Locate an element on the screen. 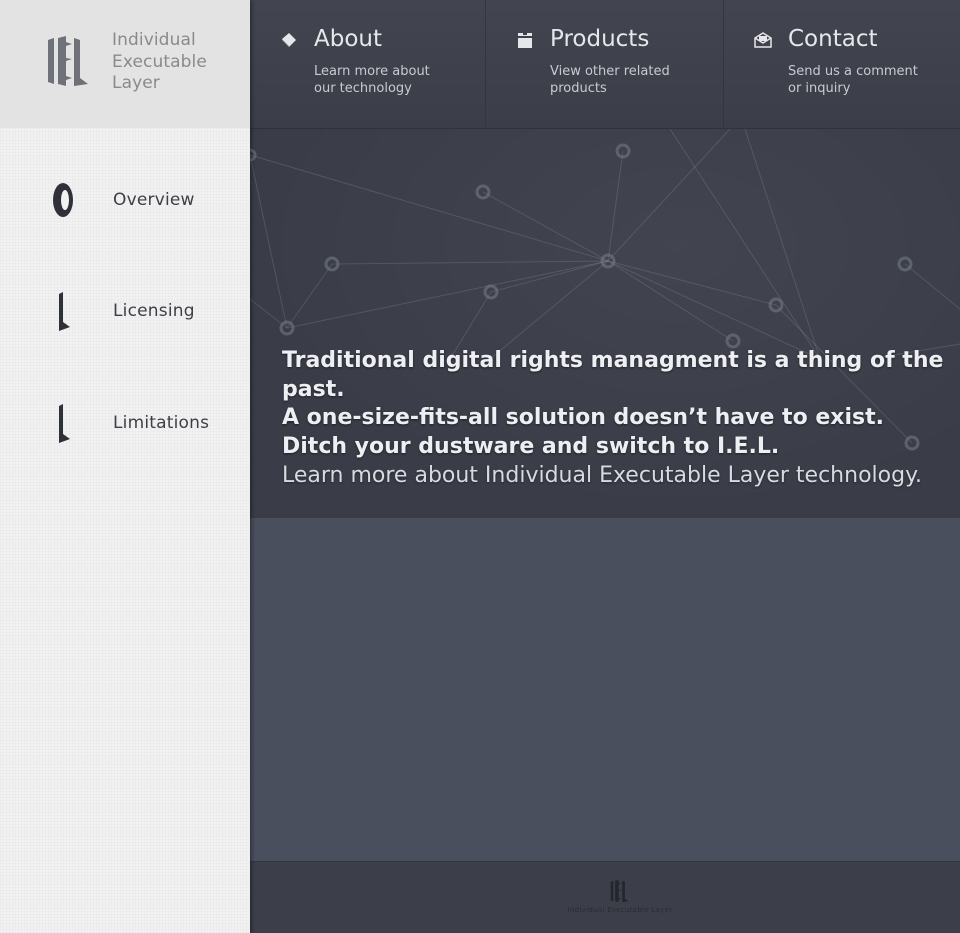 This screenshot has height=933, width=960. nav-item-products: Products View other related products is located at coordinates (605, 64).